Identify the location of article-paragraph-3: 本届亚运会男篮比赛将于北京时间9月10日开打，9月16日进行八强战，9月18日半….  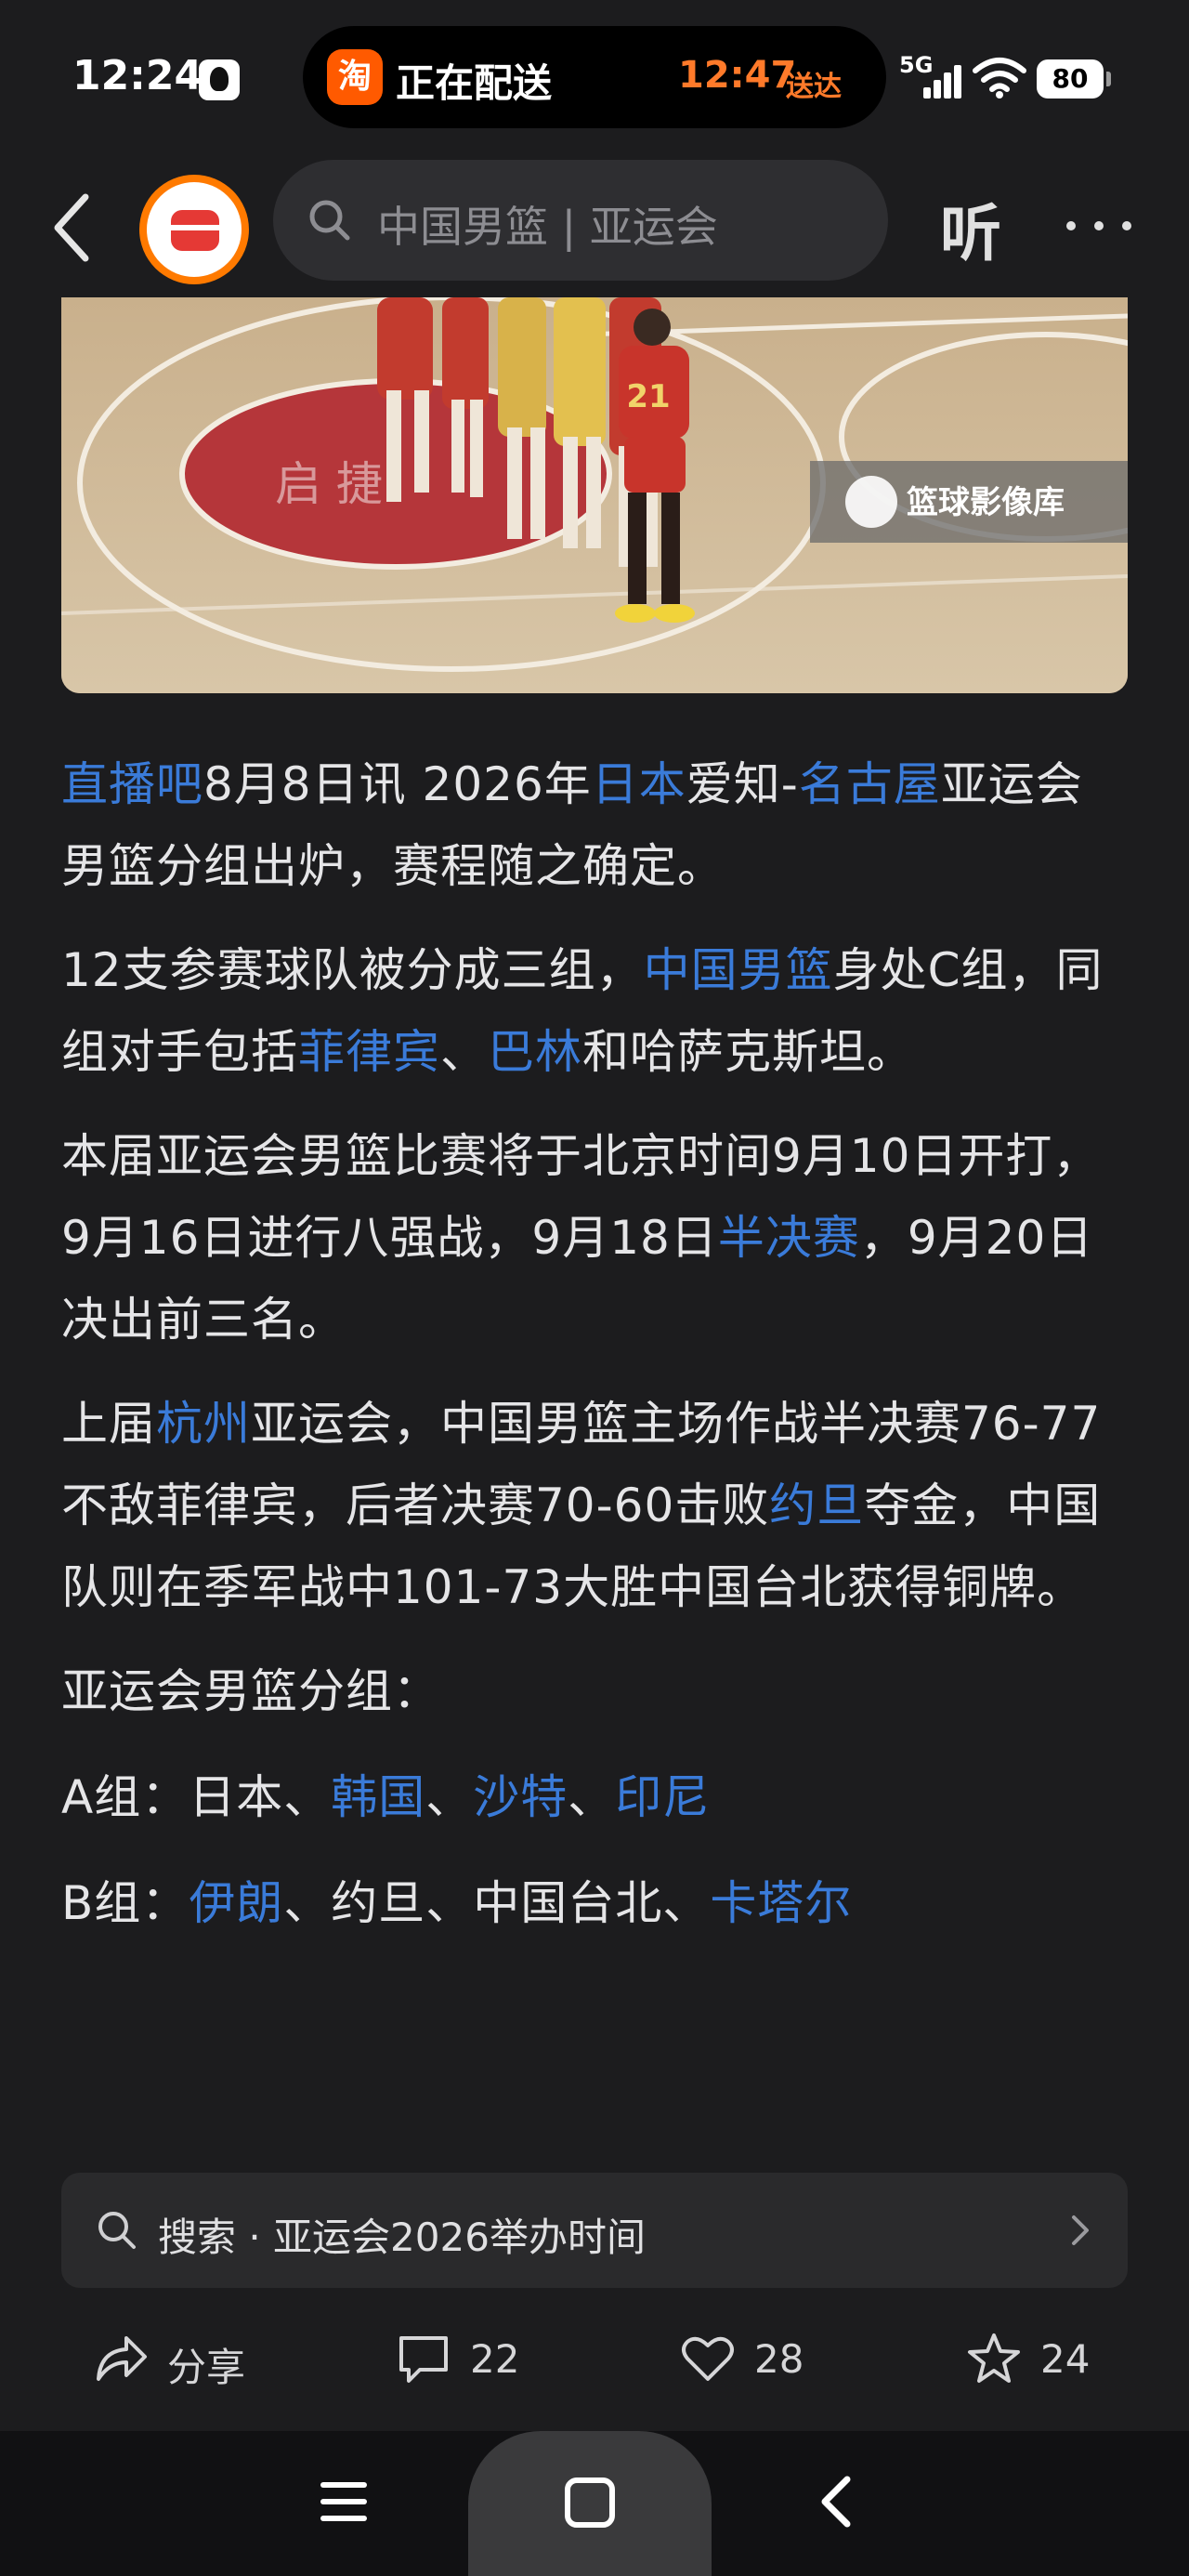
(594, 1237).